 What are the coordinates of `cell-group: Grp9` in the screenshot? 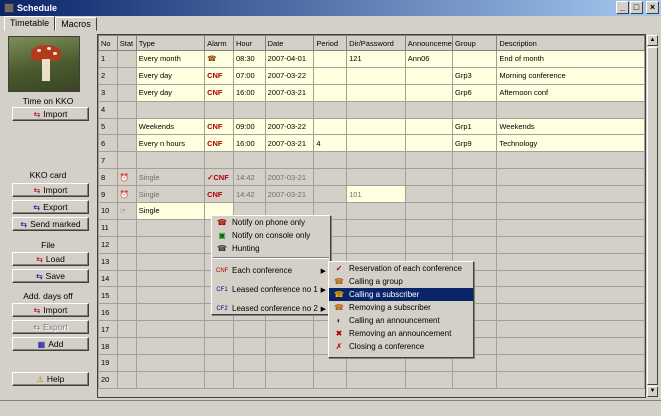 It's located at (474, 143).